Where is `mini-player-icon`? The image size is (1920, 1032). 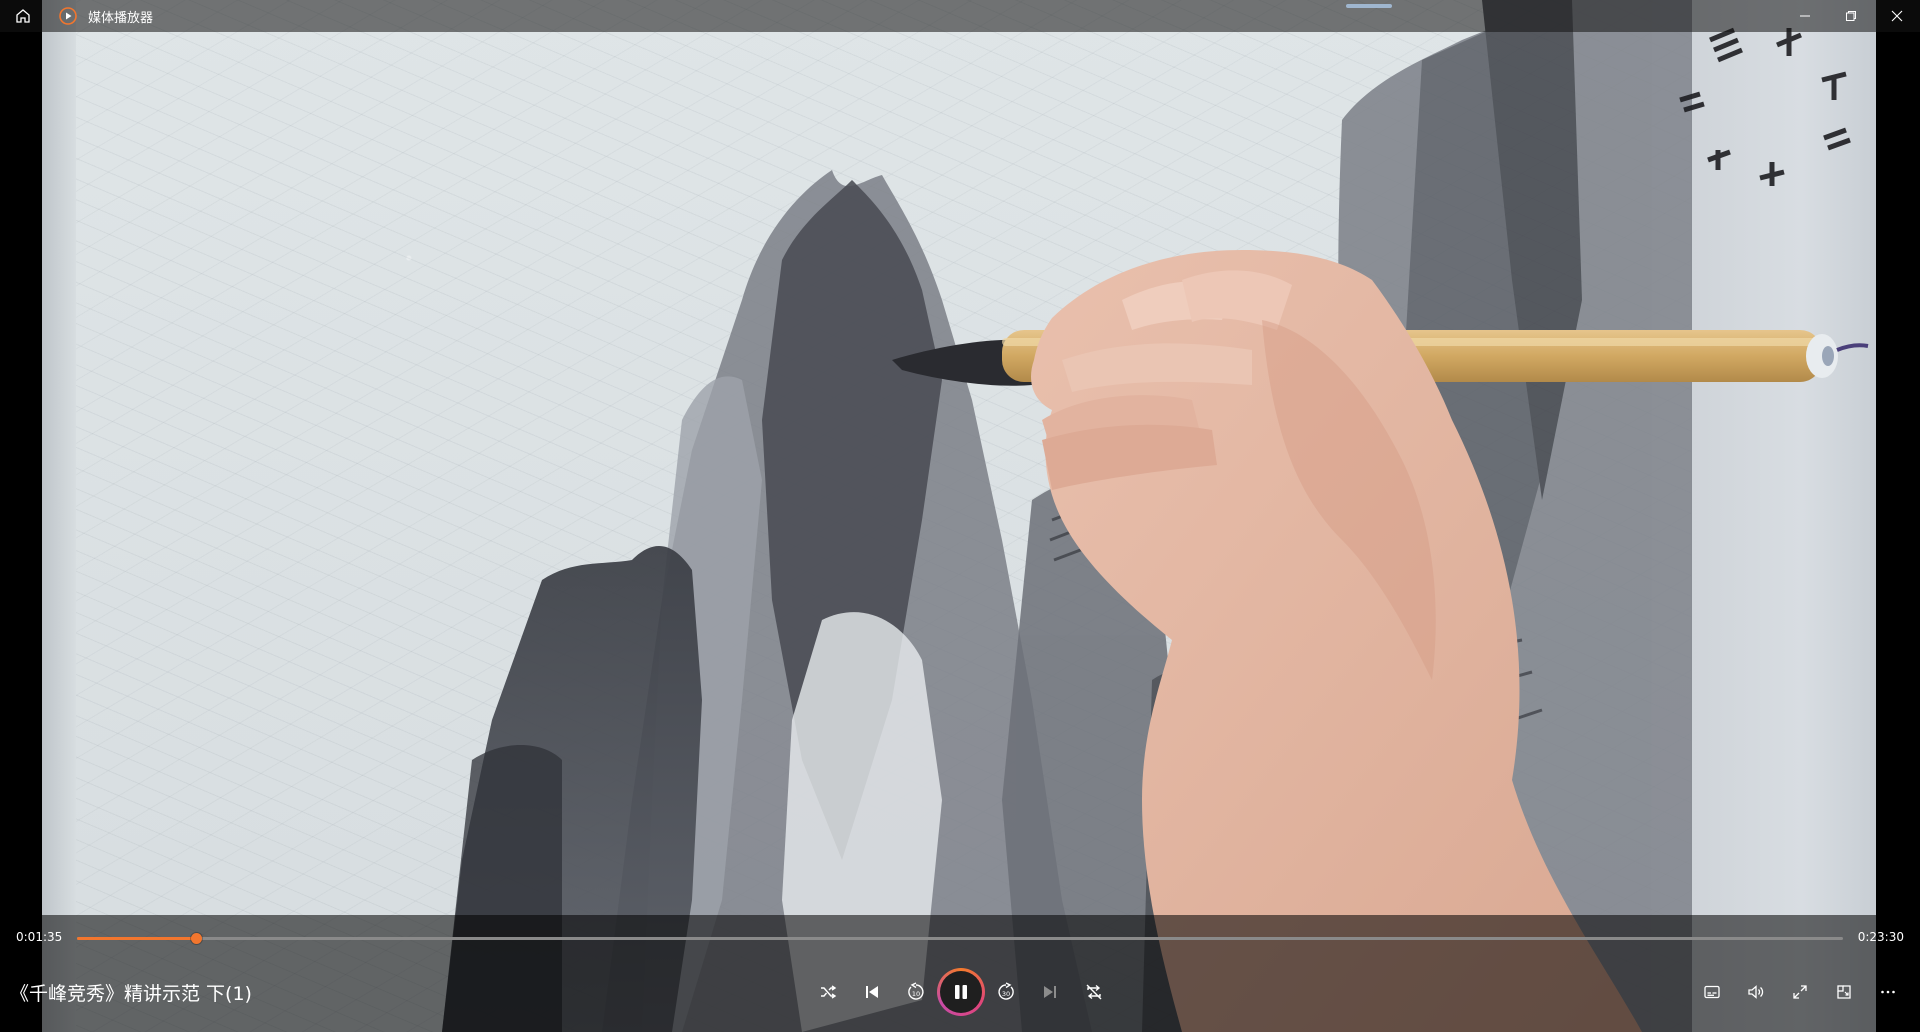
mini-player-icon is located at coordinates (1844, 992).